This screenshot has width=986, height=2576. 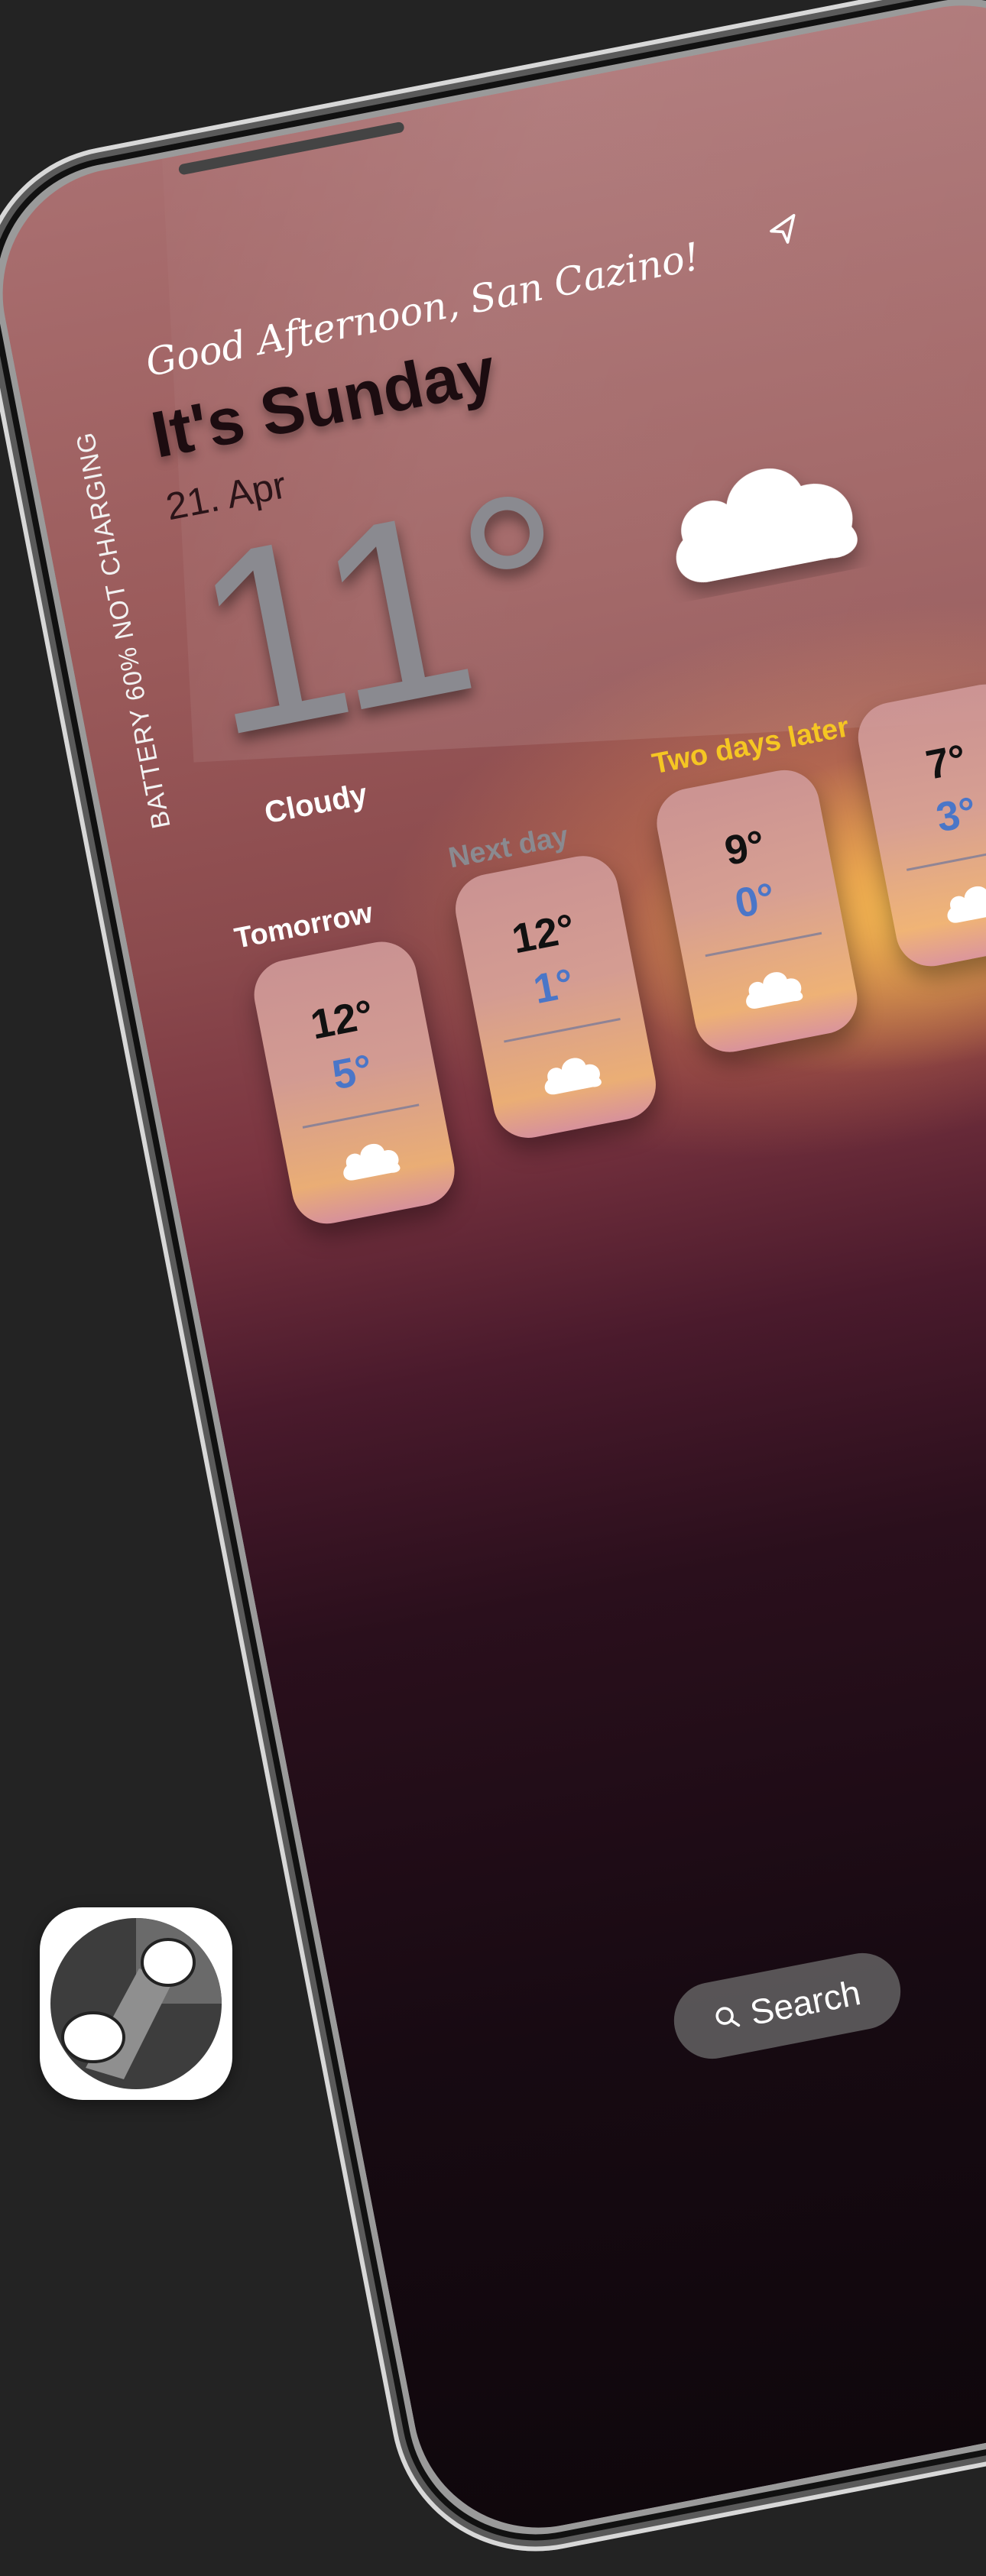 What do you see at coordinates (806, 2002) in the screenshot?
I see `search-label: Search` at bounding box center [806, 2002].